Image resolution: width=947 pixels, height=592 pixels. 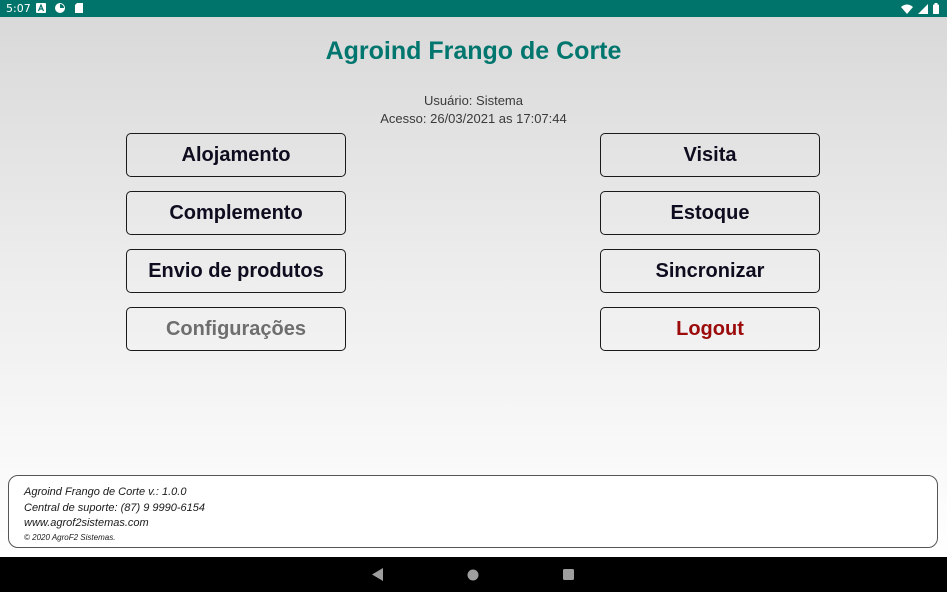 I want to click on access-info: Acesso: 26/03/2021 as 17:07:44, so click(x=473, y=118).